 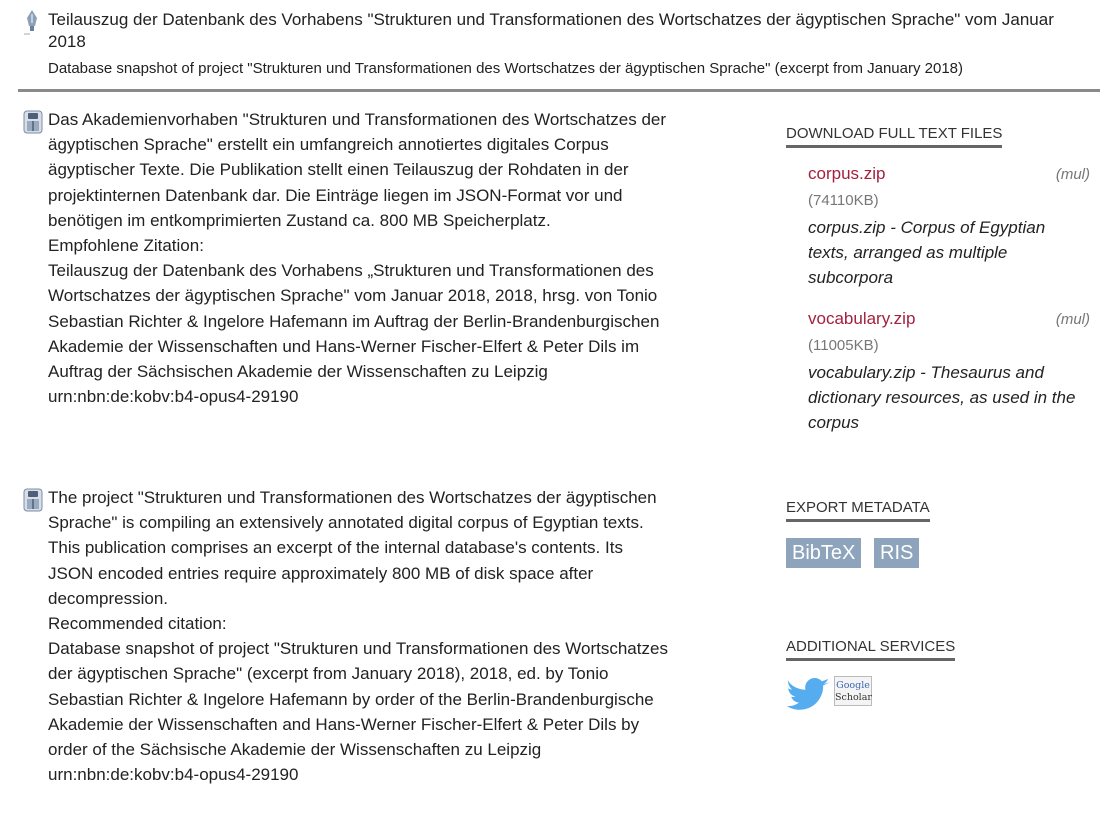 I want to click on download-heading: DOWNLOAD FULL TEXT FILES, so click(x=894, y=136).